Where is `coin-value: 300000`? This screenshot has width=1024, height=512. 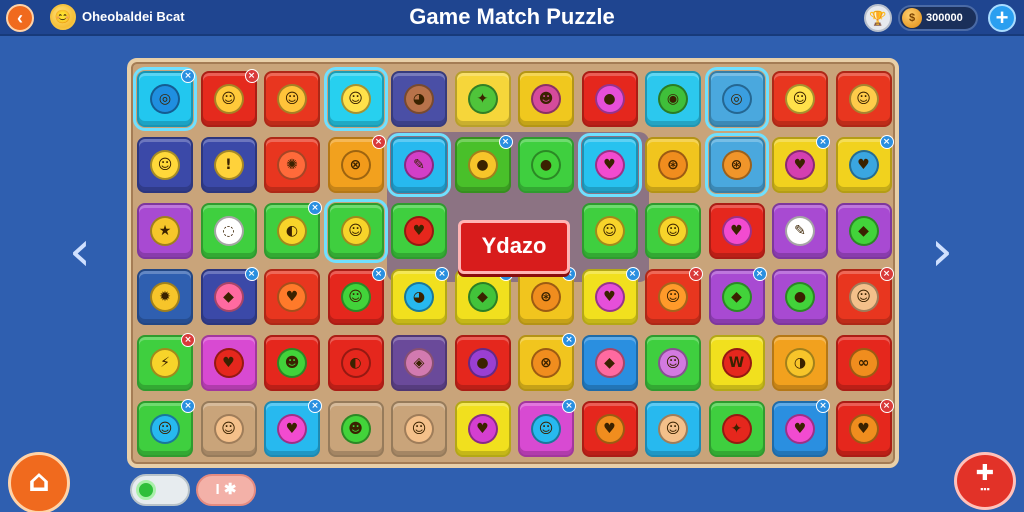
coin-value: 300000 is located at coordinates (944, 18).